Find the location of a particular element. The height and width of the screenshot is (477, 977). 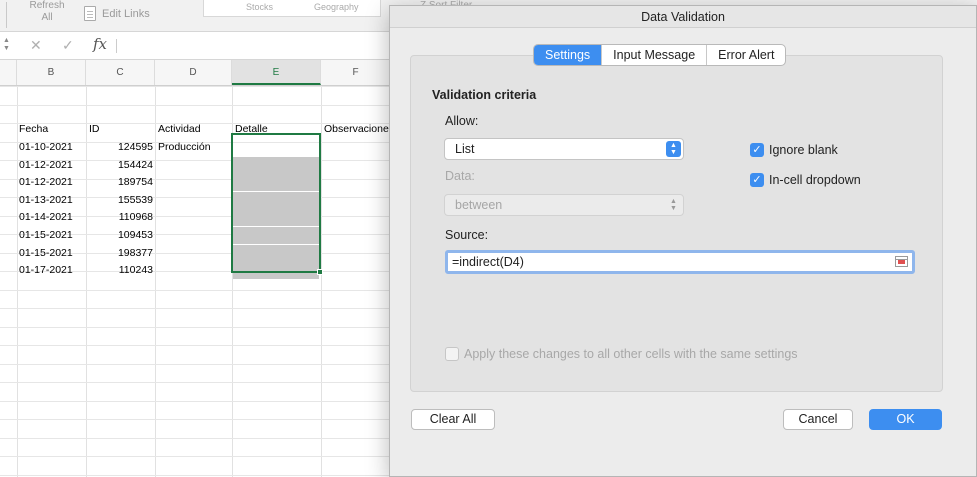

column-header-d: D is located at coordinates (193, 72).